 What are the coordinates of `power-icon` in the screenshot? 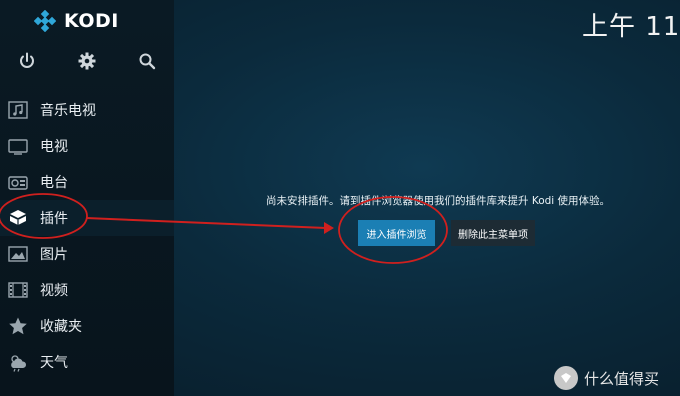 It's located at (27, 61).